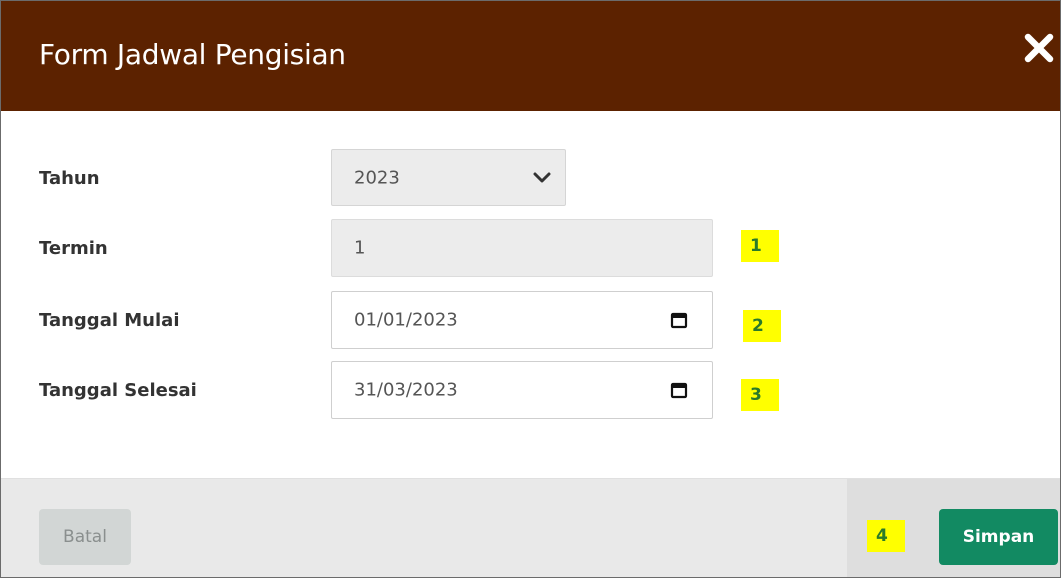 The width and height of the screenshot is (1061, 578). I want to click on annotation-marker-3: 3, so click(760, 395).